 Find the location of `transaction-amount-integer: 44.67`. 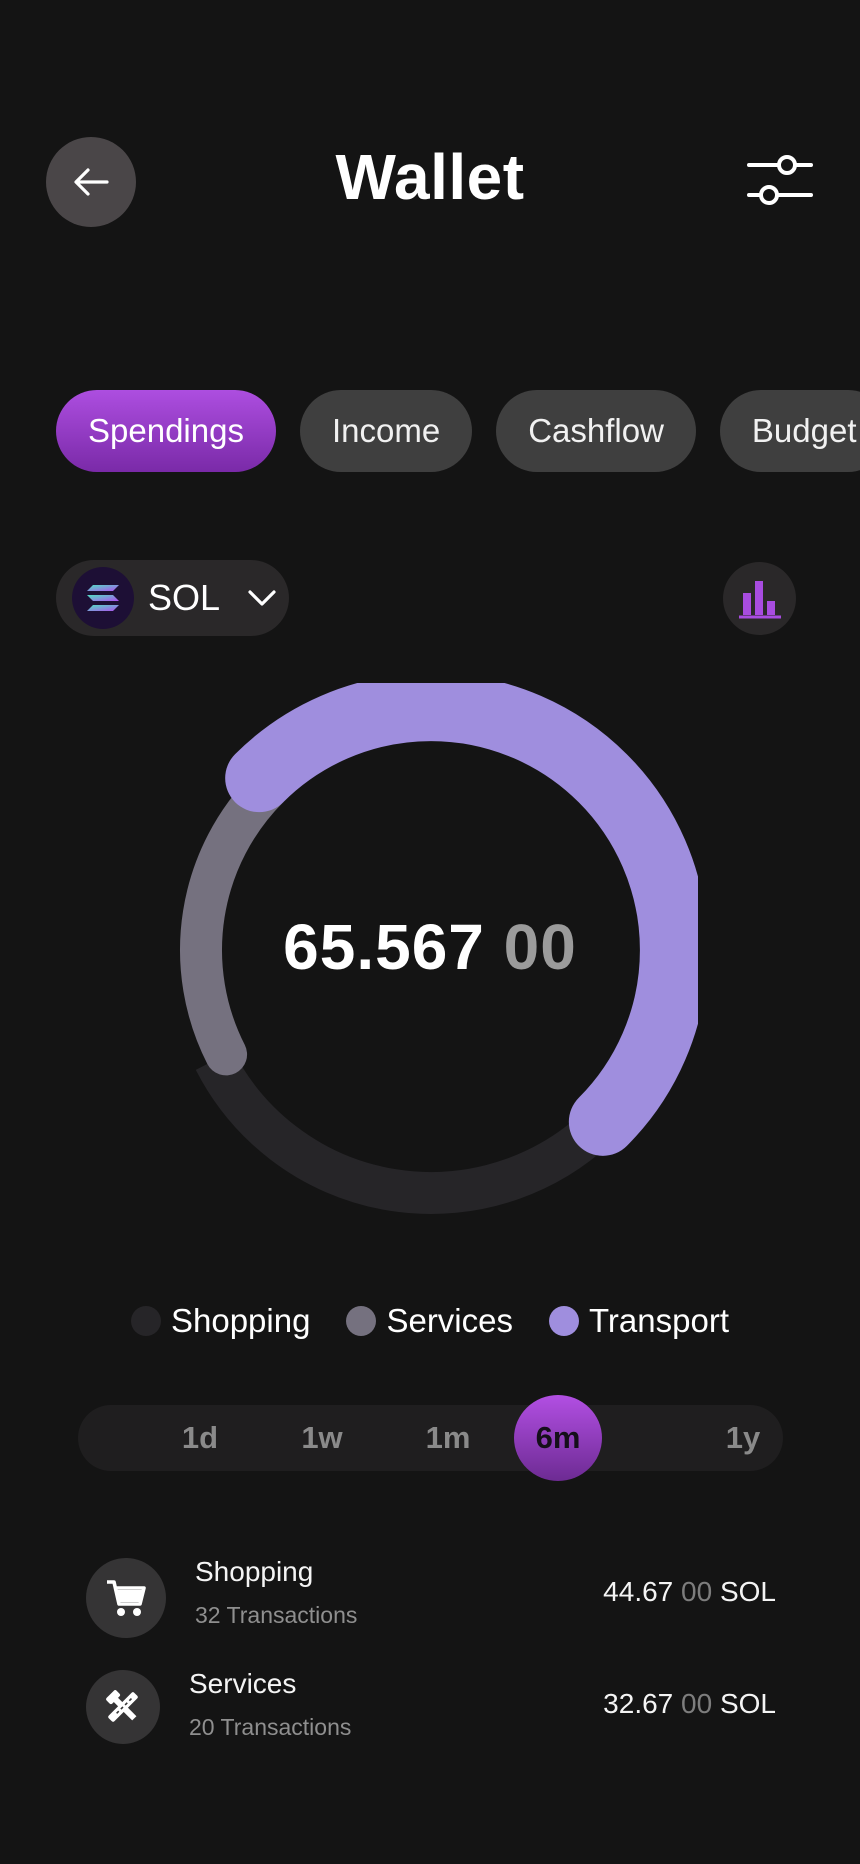

transaction-amount-integer: 44.67 is located at coordinates (638, 1591).